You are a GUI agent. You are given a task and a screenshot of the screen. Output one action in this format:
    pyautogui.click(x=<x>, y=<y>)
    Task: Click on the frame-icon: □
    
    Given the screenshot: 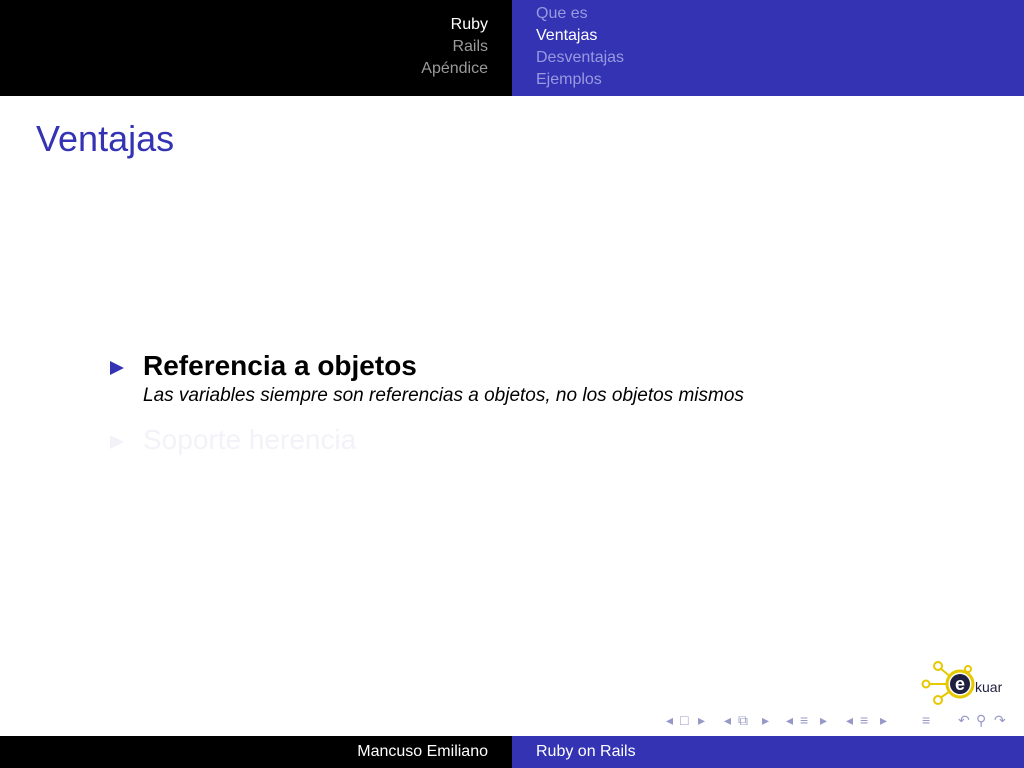 What is the action you would take?
    pyautogui.click(x=684, y=720)
    